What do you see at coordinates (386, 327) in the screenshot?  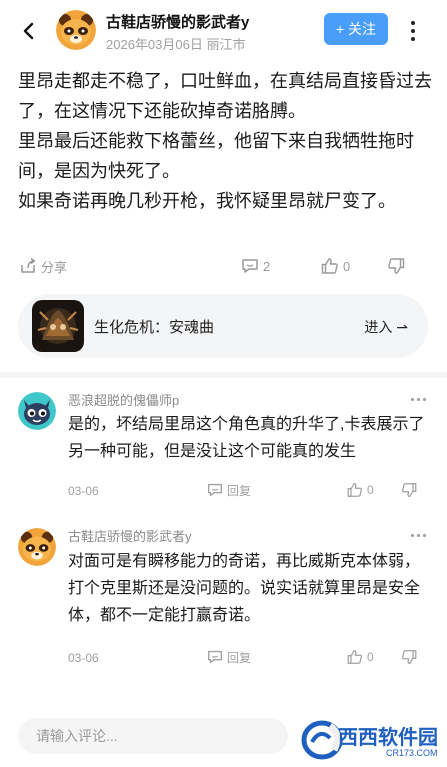 I see `game-enter-link: 进入 ⇀` at bounding box center [386, 327].